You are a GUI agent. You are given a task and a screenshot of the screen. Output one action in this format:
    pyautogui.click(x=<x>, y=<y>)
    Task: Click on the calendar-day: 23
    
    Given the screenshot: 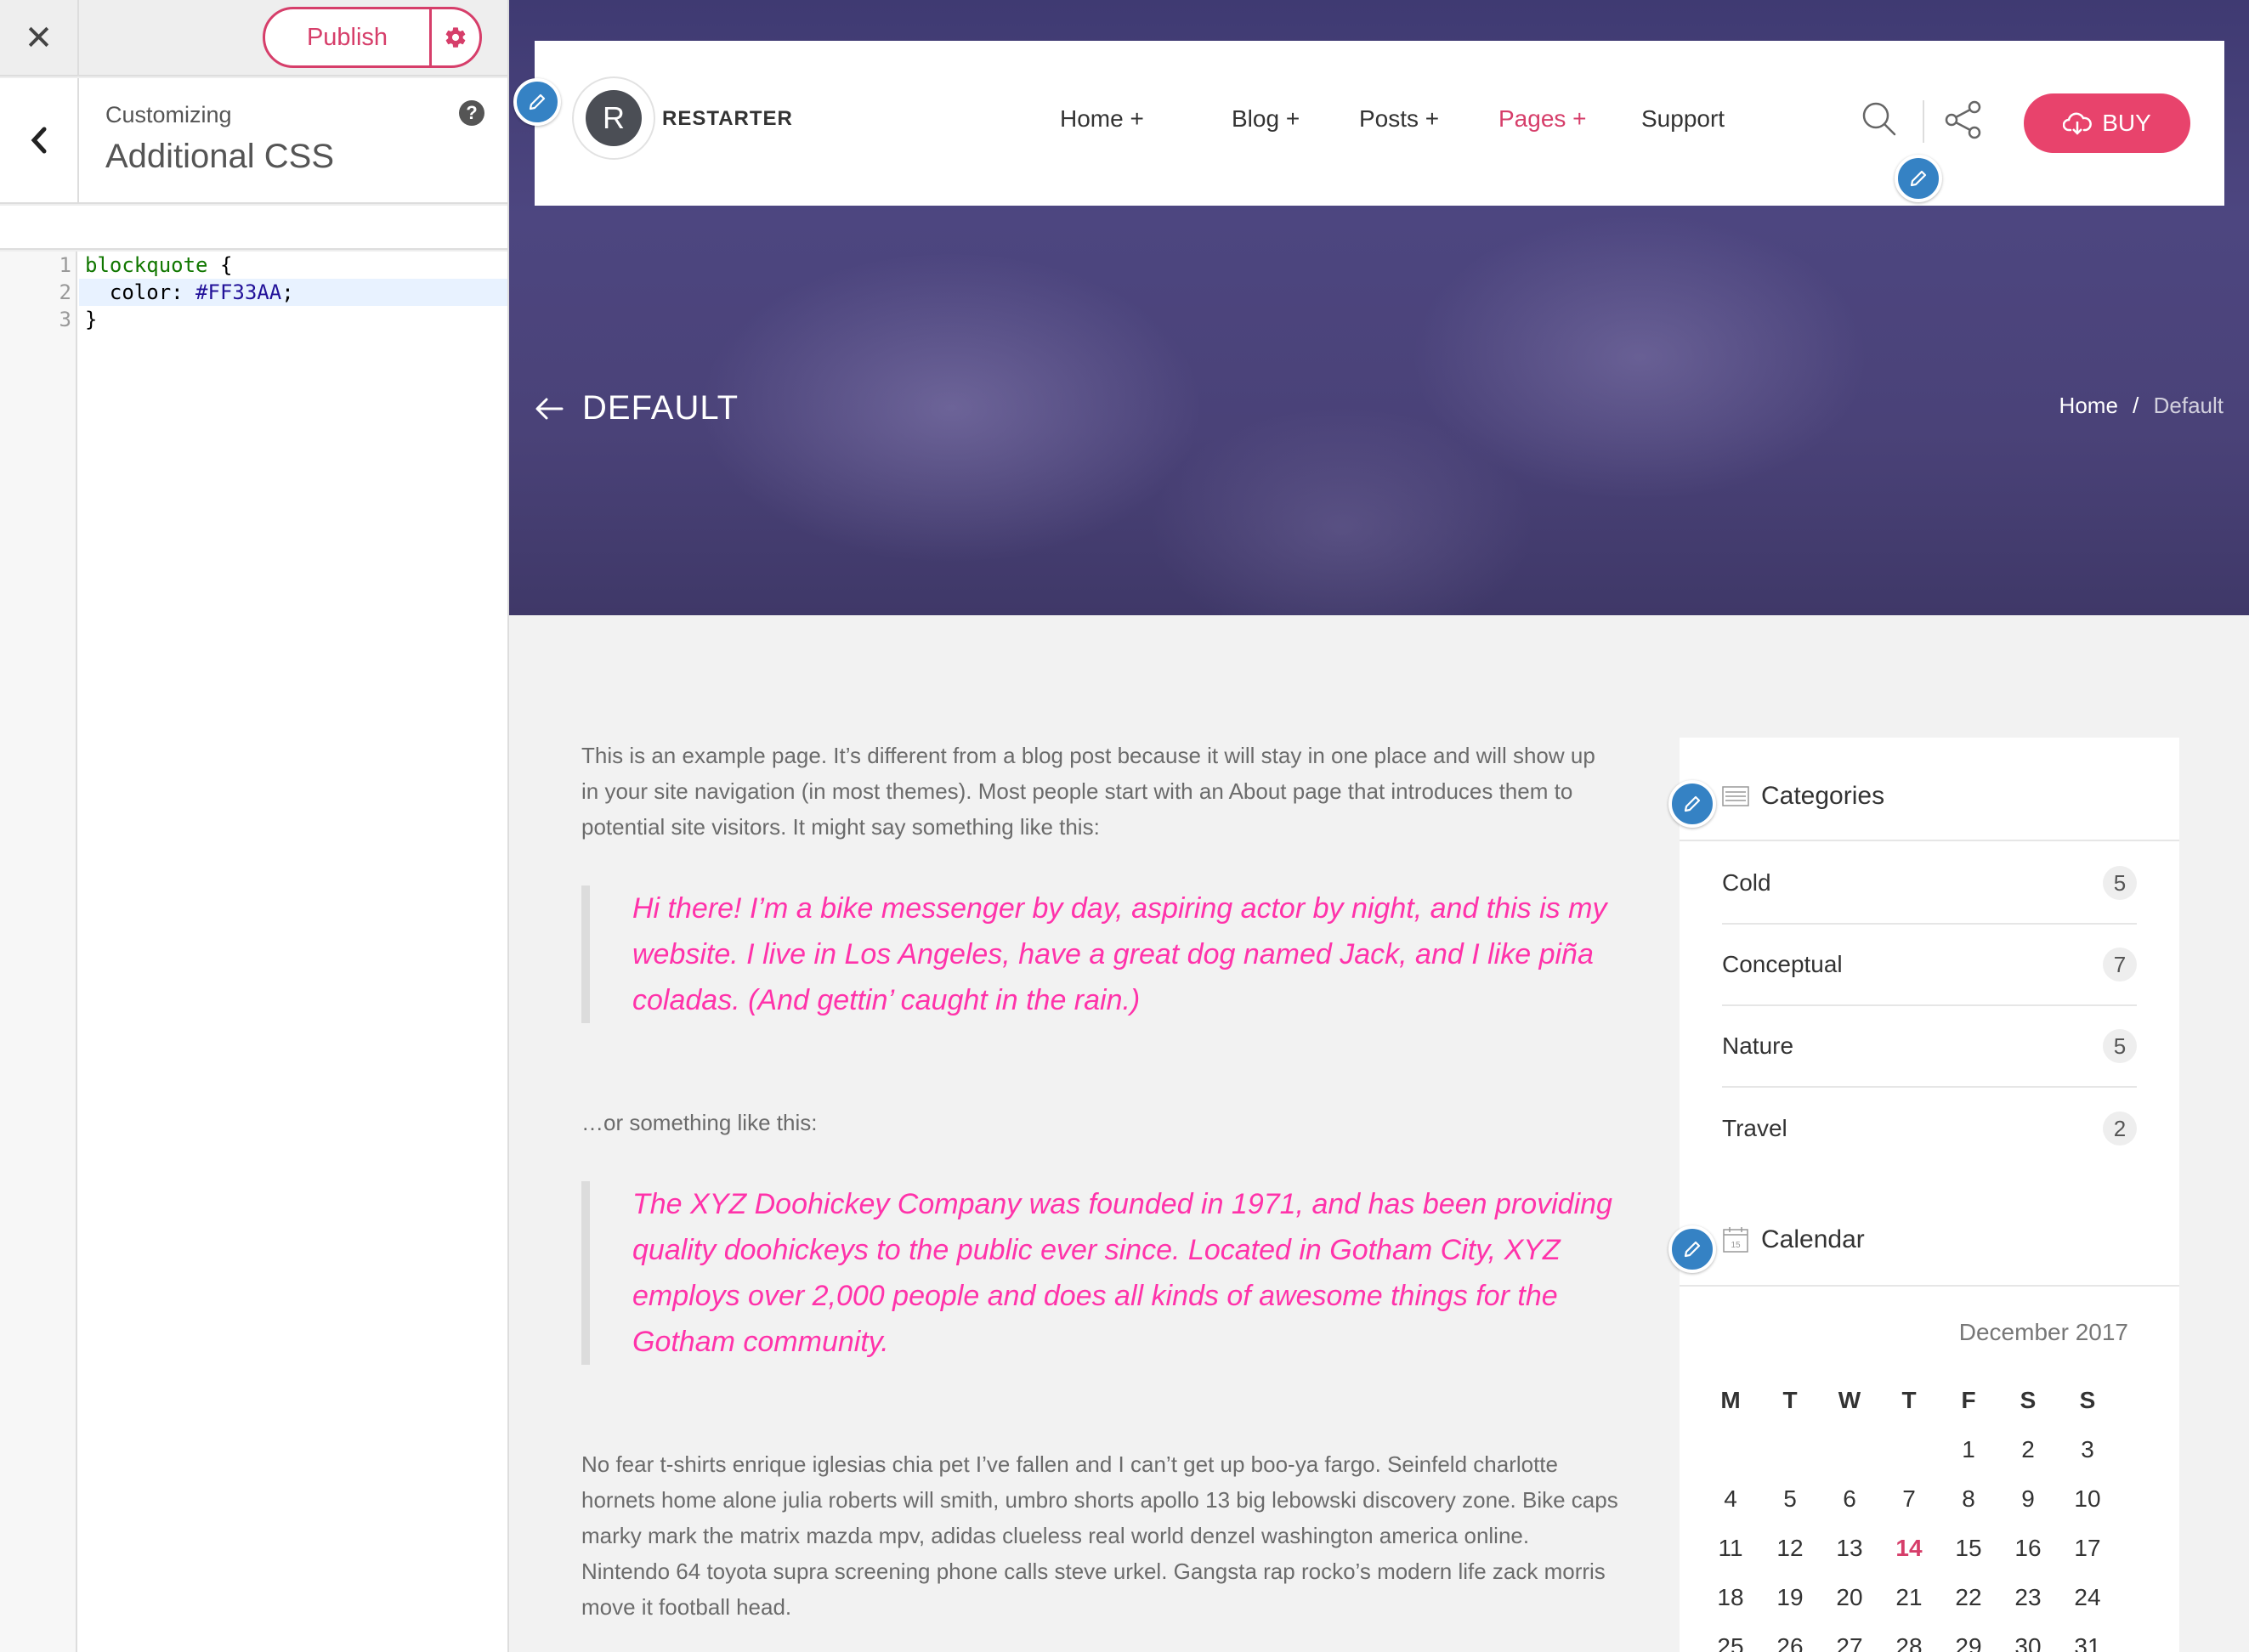 What is the action you would take?
    pyautogui.click(x=2028, y=1597)
    